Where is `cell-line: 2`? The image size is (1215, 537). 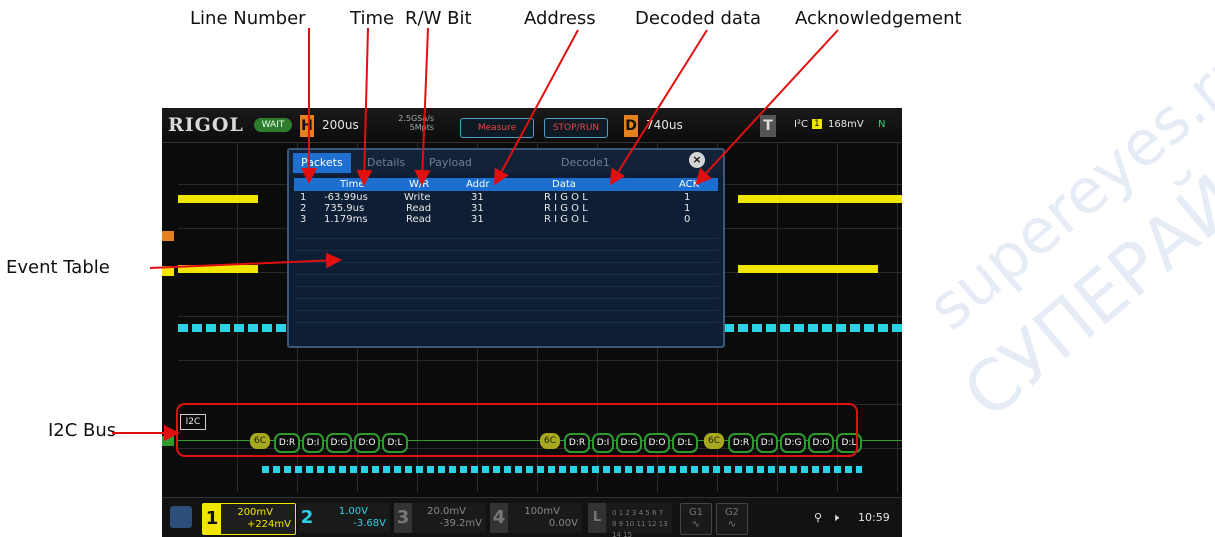
cell-line: 2 is located at coordinates (303, 208).